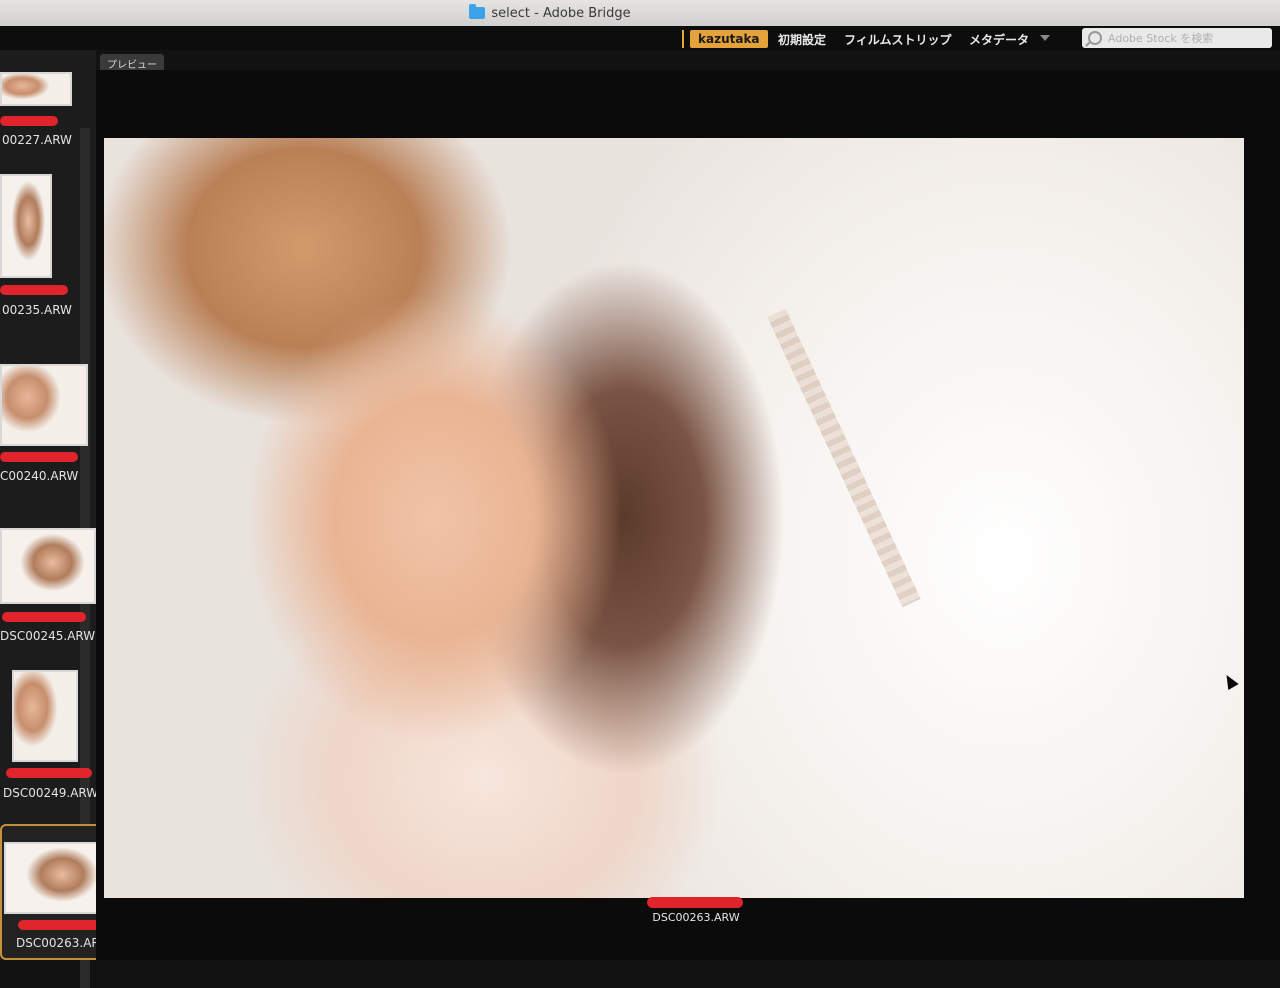  I want to click on window-titlebar: select - Adobe Bridge, so click(640, 13).